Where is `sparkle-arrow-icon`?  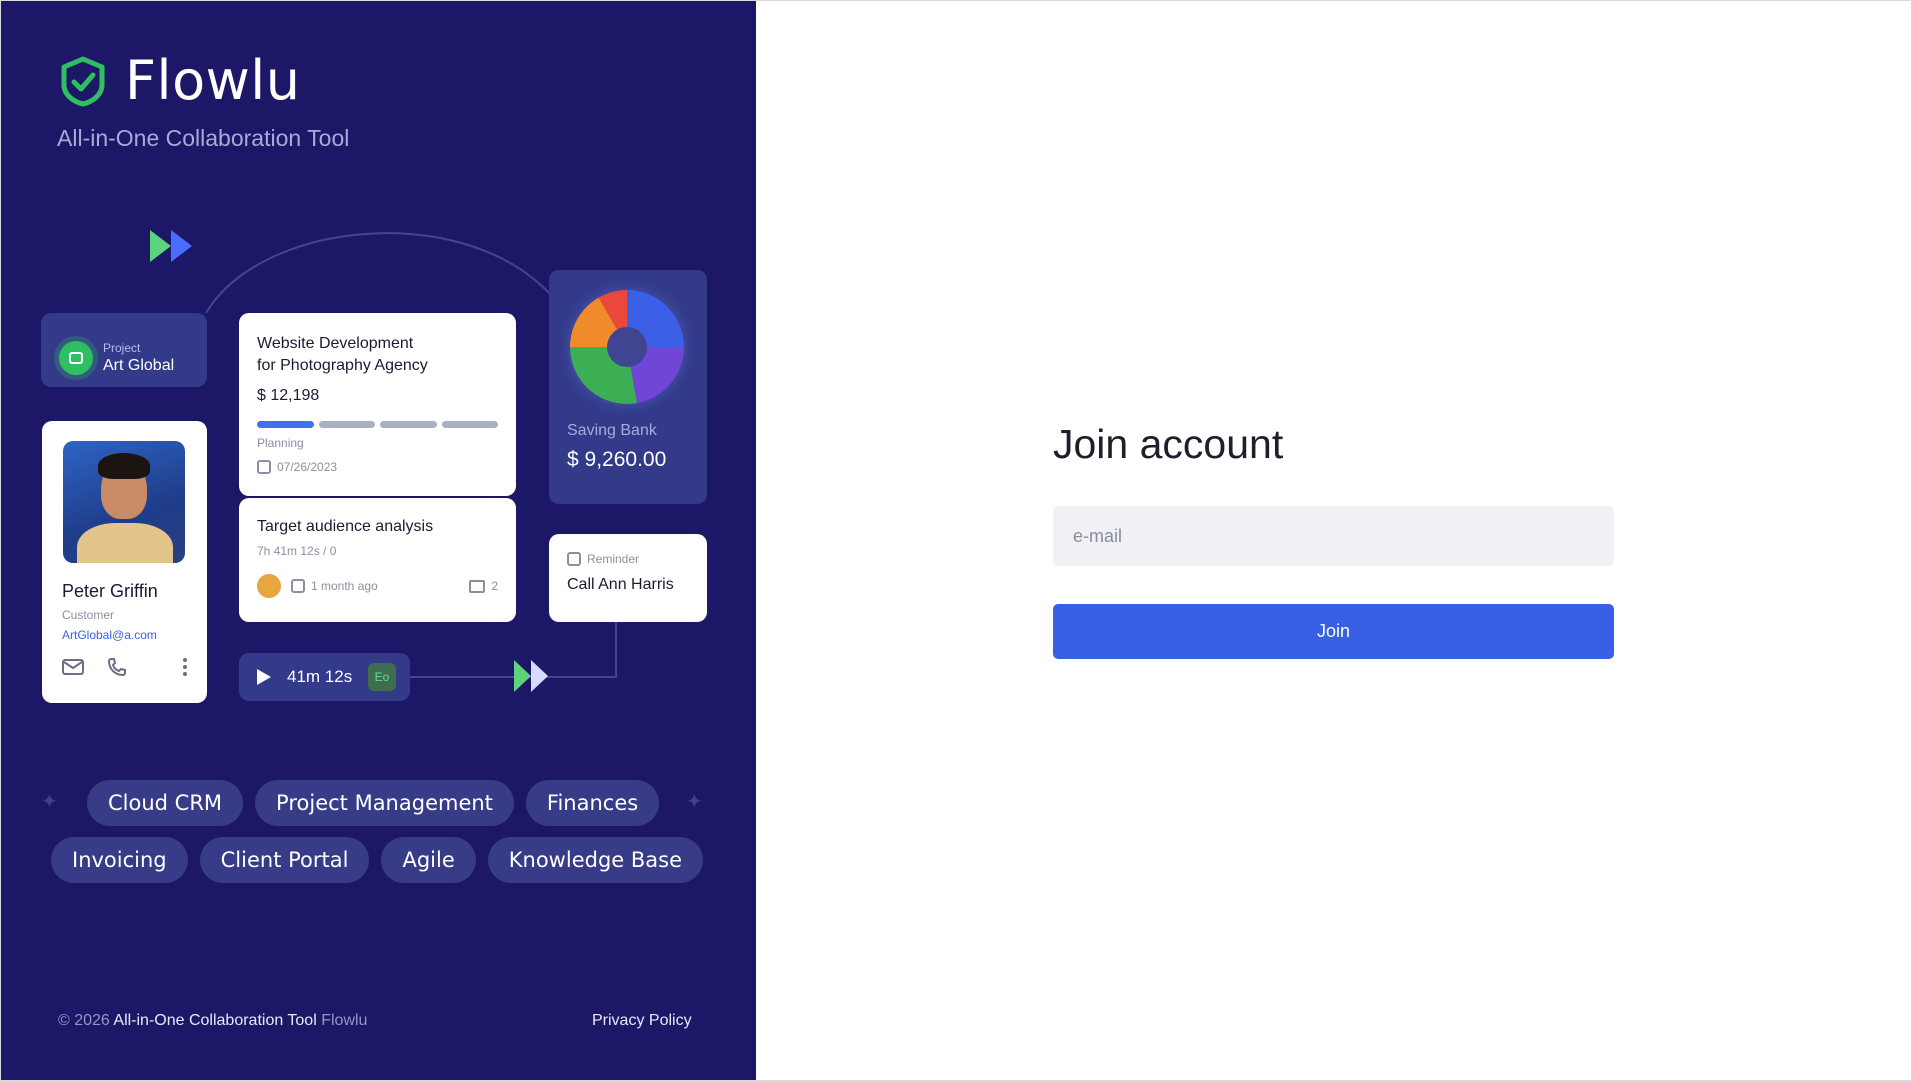 sparkle-arrow-icon is located at coordinates (171, 246).